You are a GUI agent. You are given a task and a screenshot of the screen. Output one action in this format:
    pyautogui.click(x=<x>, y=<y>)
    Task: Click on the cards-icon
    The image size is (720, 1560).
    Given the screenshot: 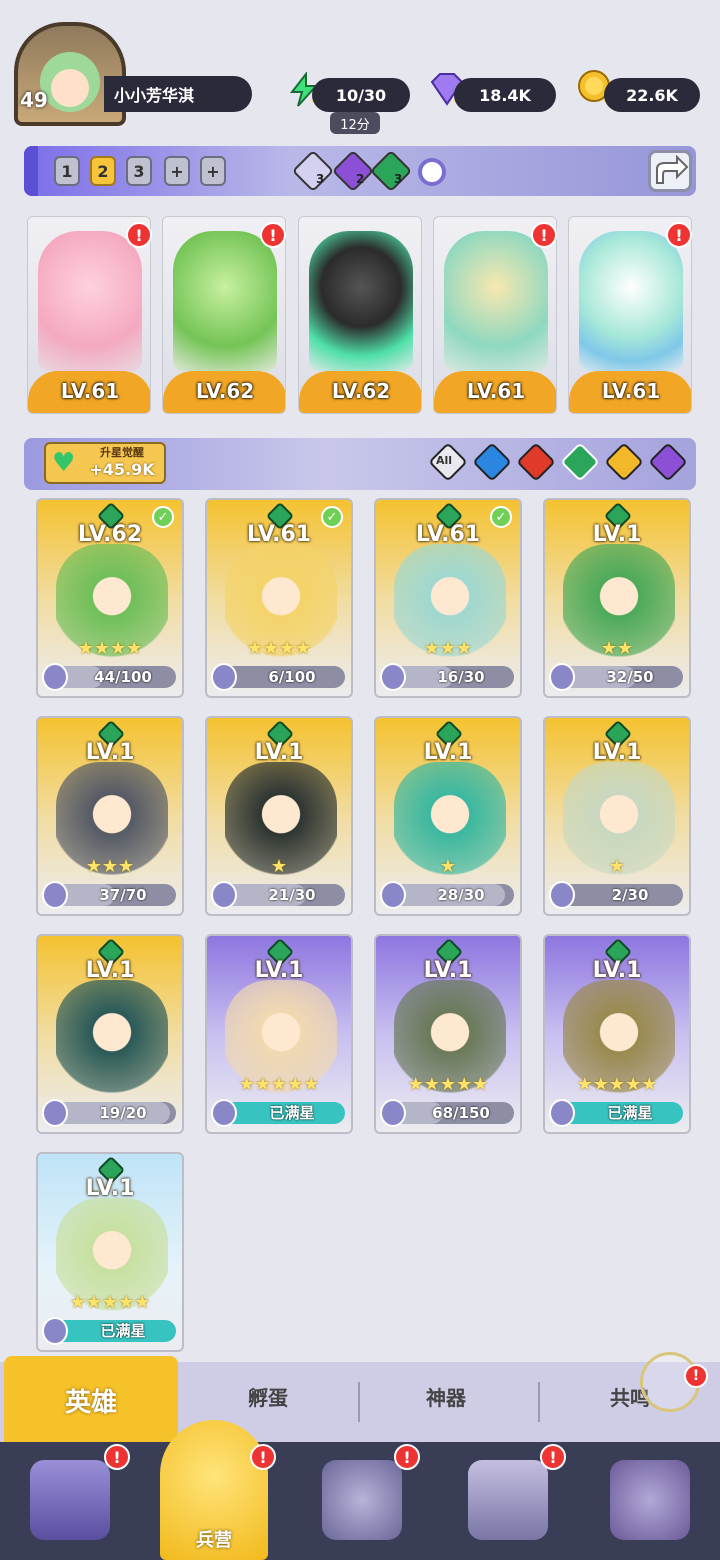 What is the action you would take?
    pyautogui.click(x=70, y=1500)
    